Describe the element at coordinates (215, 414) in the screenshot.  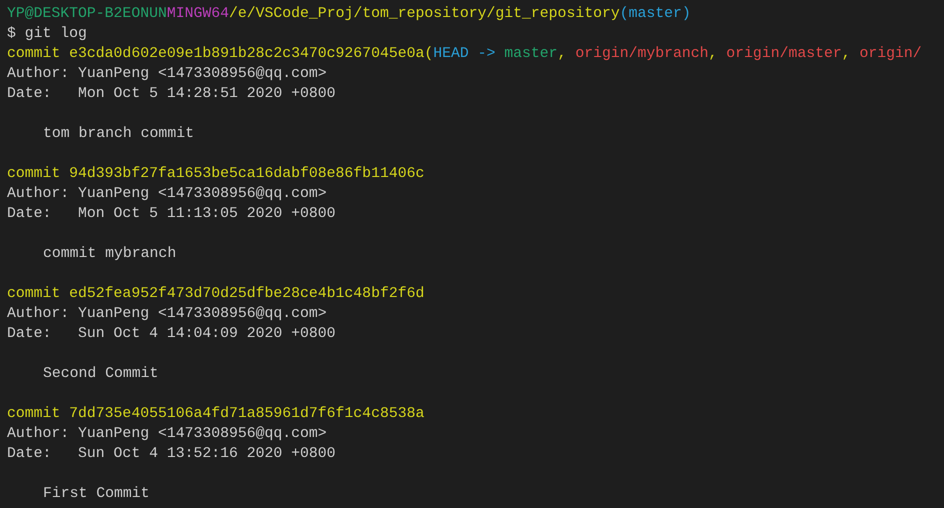
I see `commit-hash-text: commit 7dd735e4055106a4fd71a85961d7f6f1c4c8538a` at that location.